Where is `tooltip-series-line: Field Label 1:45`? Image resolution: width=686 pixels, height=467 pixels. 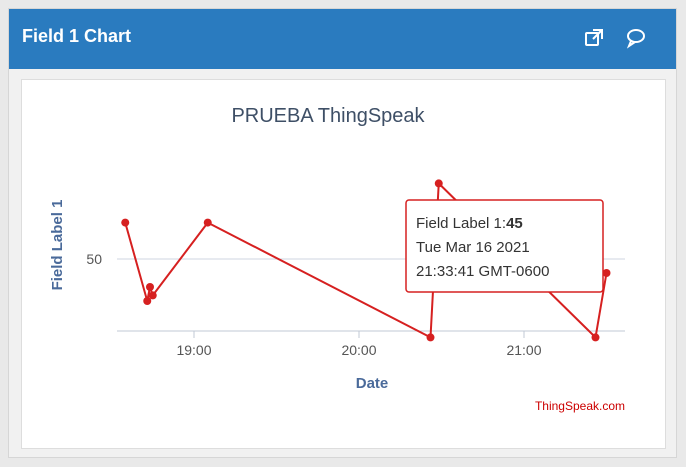 tooltip-series-line: Field Label 1:45 is located at coordinates (469, 223).